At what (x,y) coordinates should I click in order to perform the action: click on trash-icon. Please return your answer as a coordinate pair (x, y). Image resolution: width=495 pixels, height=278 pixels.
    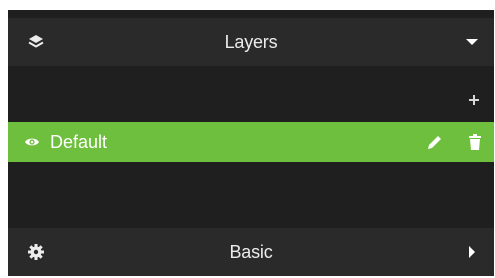
    Looking at the image, I should click on (475, 142).